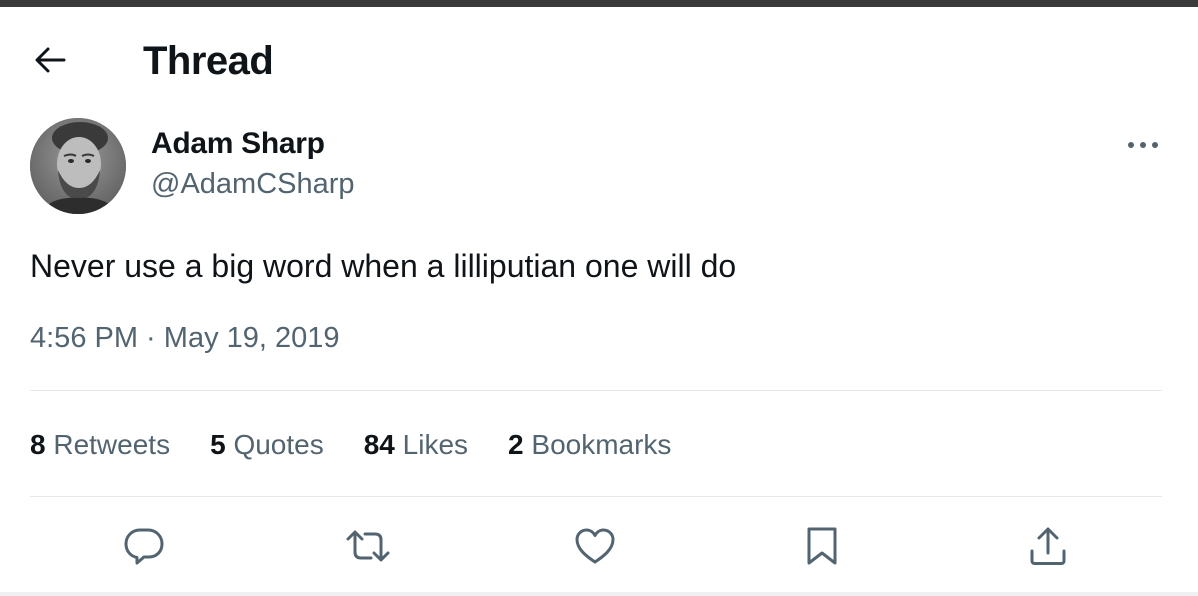 Image resolution: width=1198 pixels, height=596 pixels. I want to click on reply-icon, so click(144, 546).